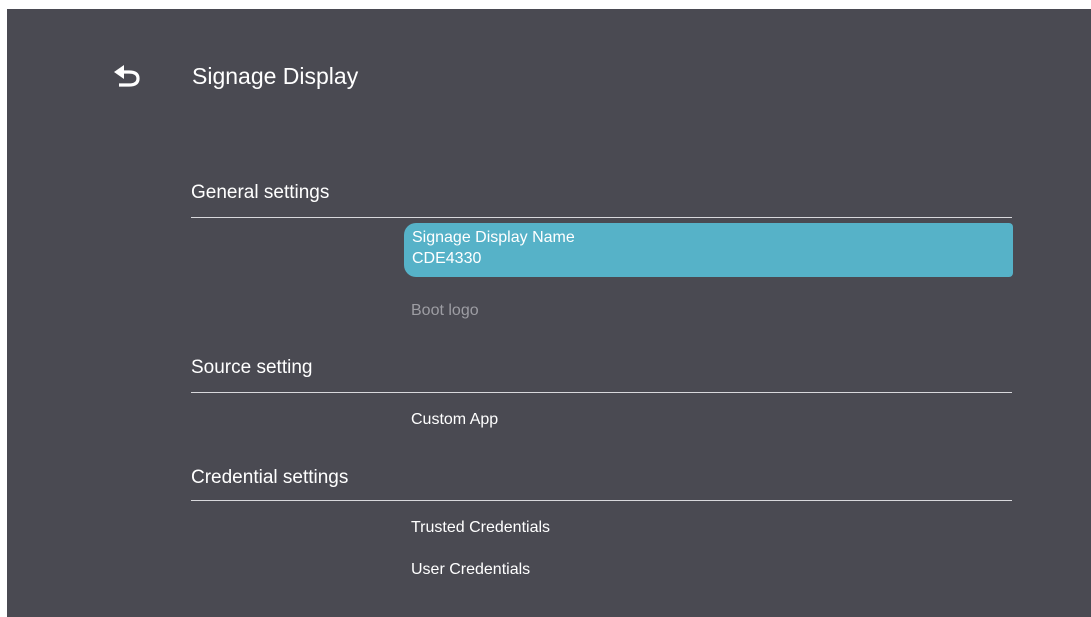  What do you see at coordinates (480, 528) in the screenshot?
I see `trusted-credentials-item: Trusted Credentials` at bounding box center [480, 528].